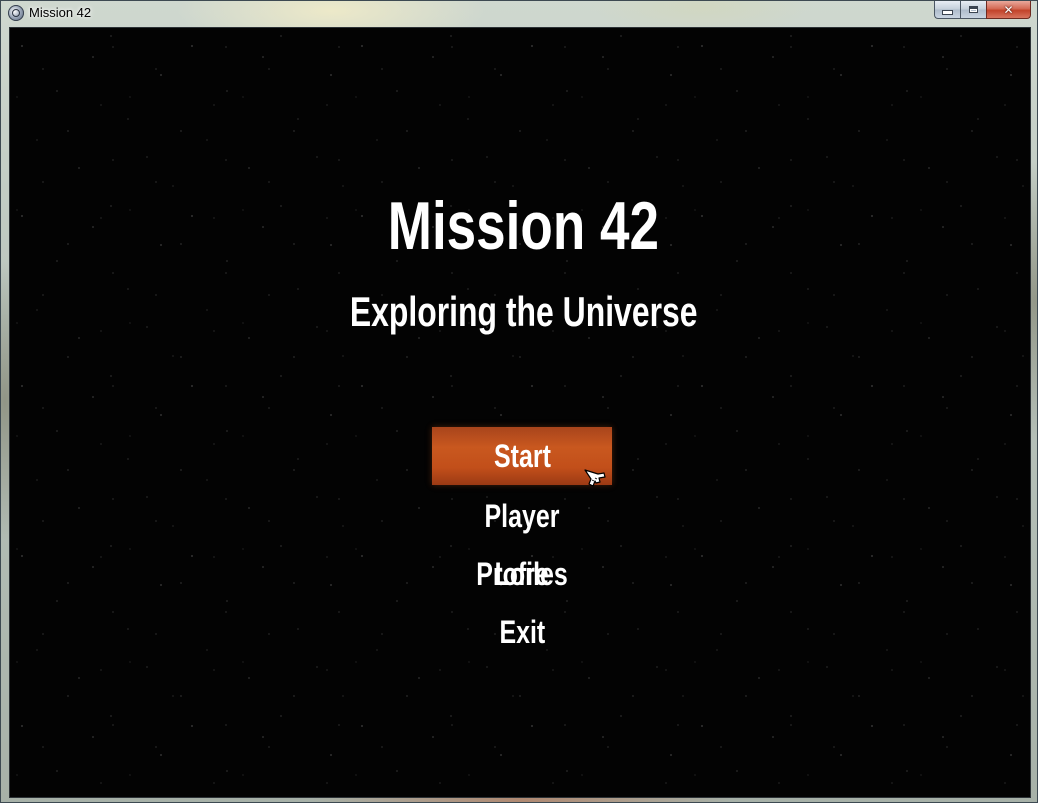 Image resolution: width=1038 pixels, height=803 pixels. I want to click on hand-pointer-icon, so click(595, 478).